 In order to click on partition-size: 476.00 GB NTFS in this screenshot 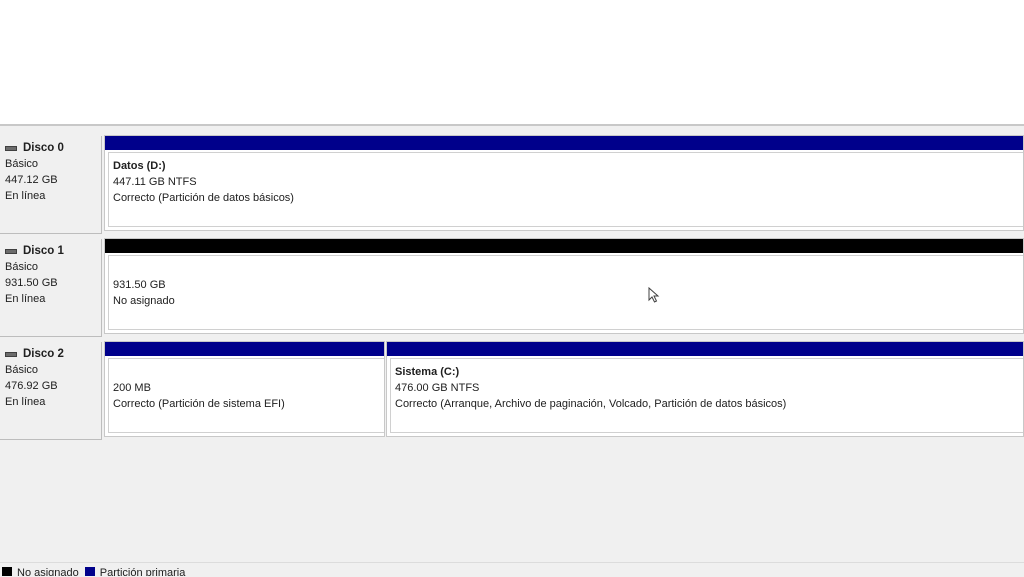, I will do `click(437, 388)`.